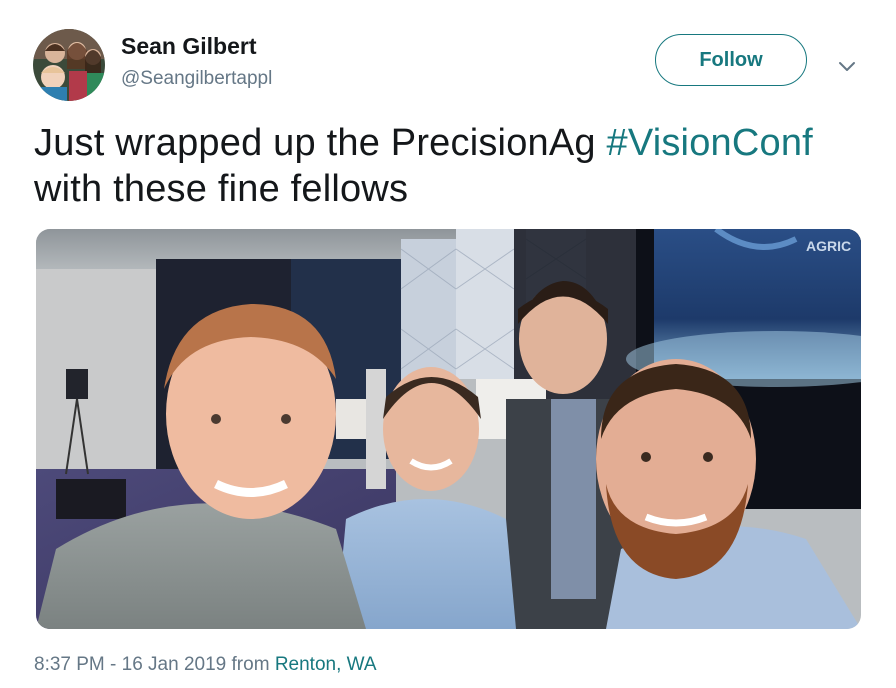 The height and width of the screenshot is (688, 896). Describe the element at coordinates (828, 246) in the screenshot. I see `screen-text: AGRIC` at that location.